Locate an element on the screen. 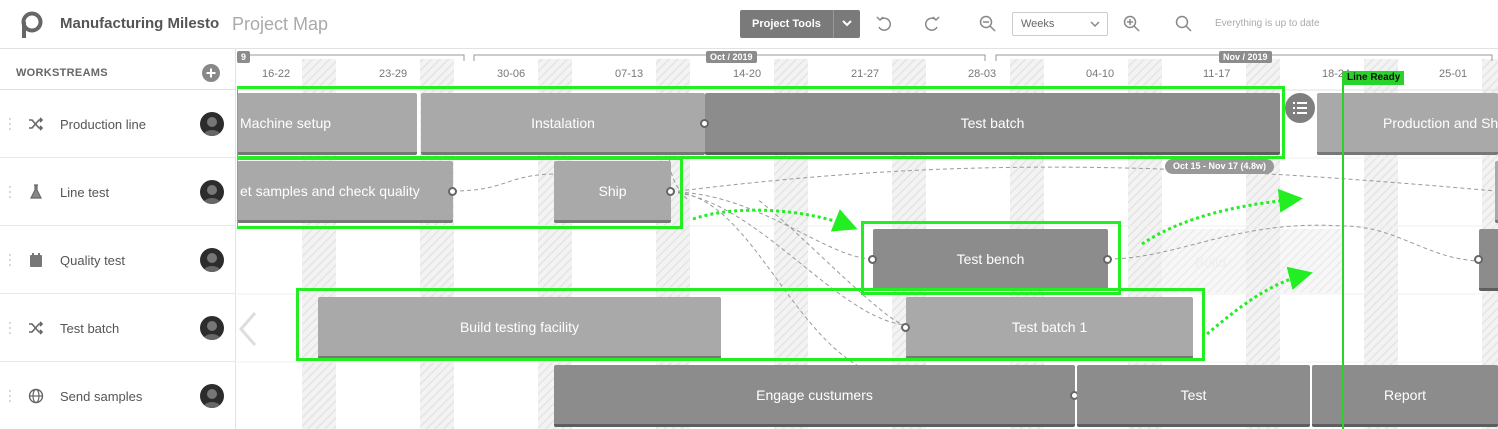 Image resolution: width=1498 pixels, height=429 pixels. task-bar-test-batch-1: Test batch 1 is located at coordinates (1049, 328).